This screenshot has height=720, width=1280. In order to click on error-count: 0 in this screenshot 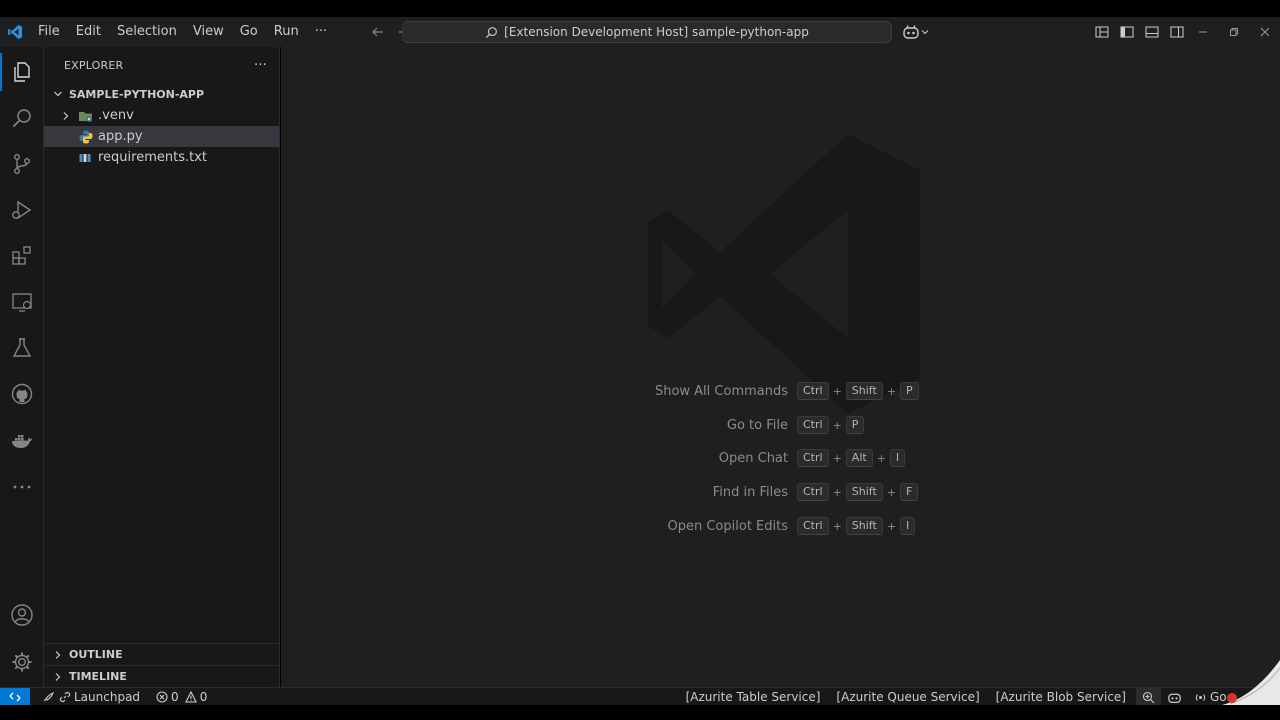, I will do `click(175, 696)`.